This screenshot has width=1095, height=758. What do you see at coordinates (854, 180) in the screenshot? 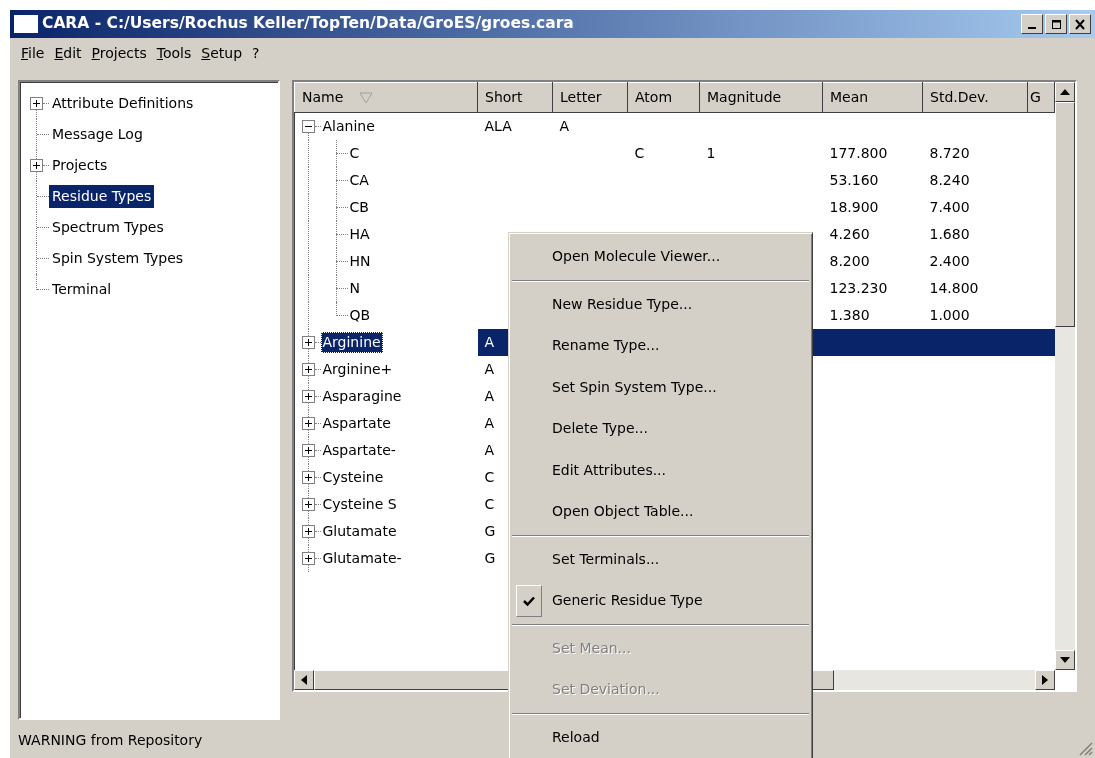
I see `table-cell: 53.160` at bounding box center [854, 180].